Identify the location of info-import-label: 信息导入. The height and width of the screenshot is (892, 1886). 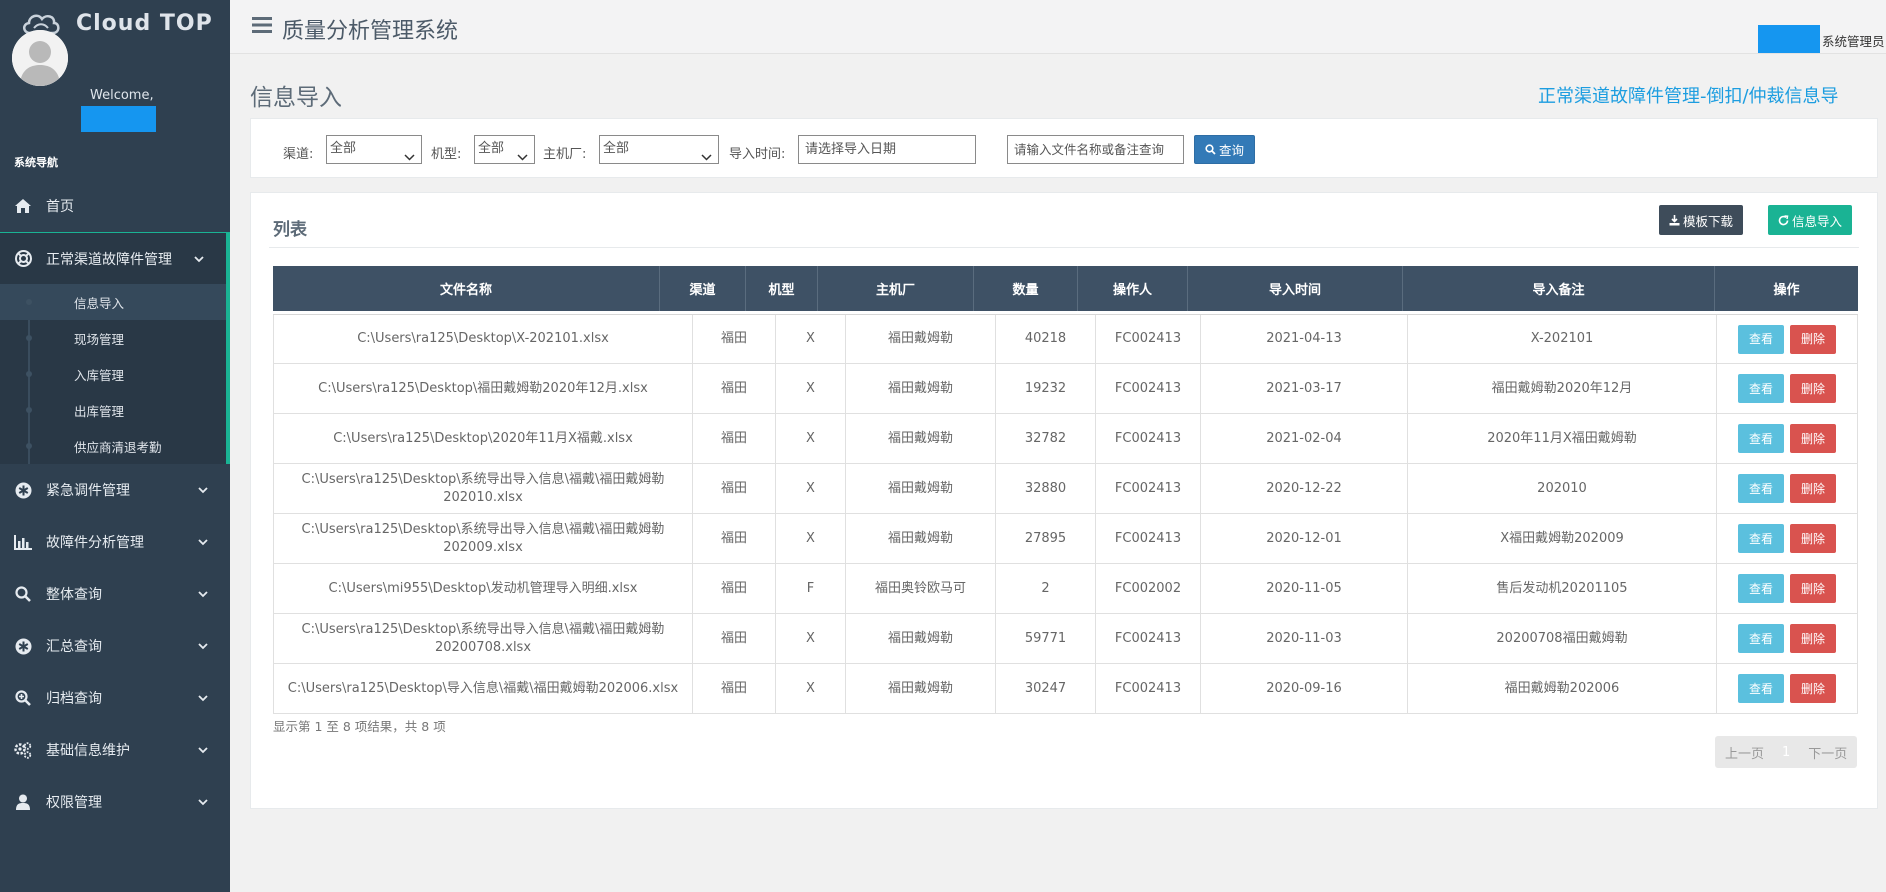
(1816, 221).